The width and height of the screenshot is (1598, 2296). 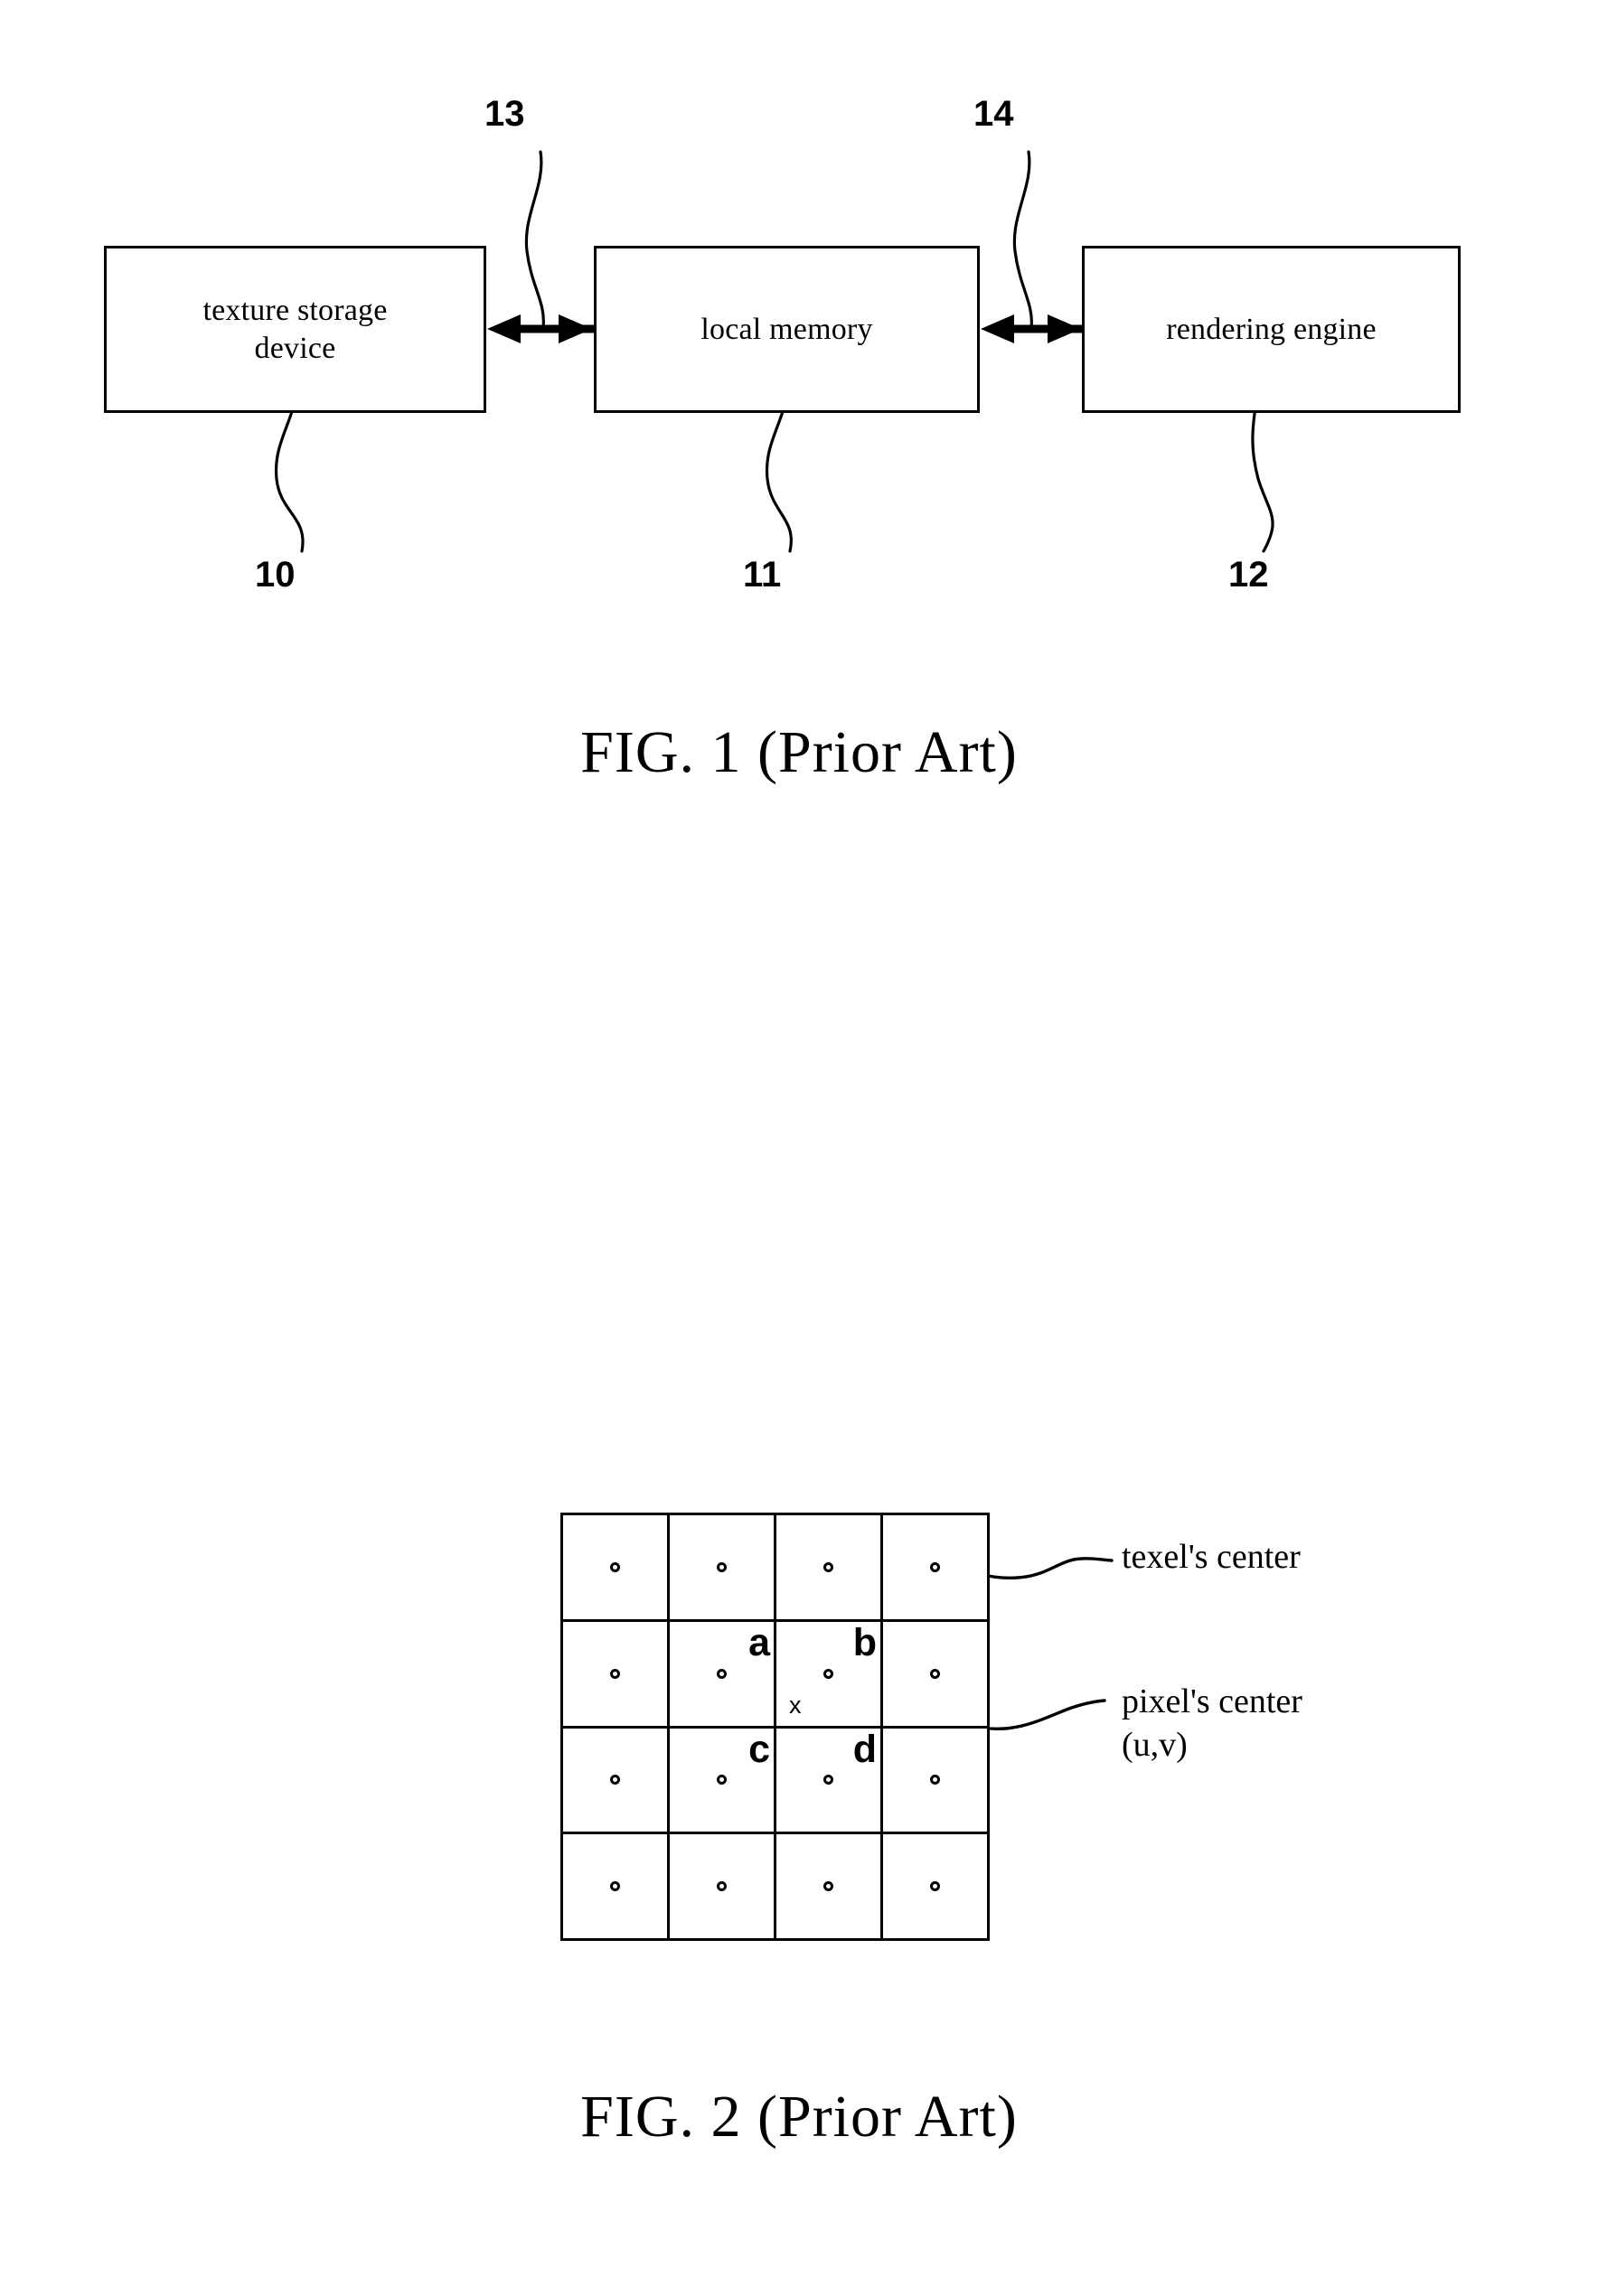 I want to click on reference-numeral-10: 10, so click(x=275, y=575).